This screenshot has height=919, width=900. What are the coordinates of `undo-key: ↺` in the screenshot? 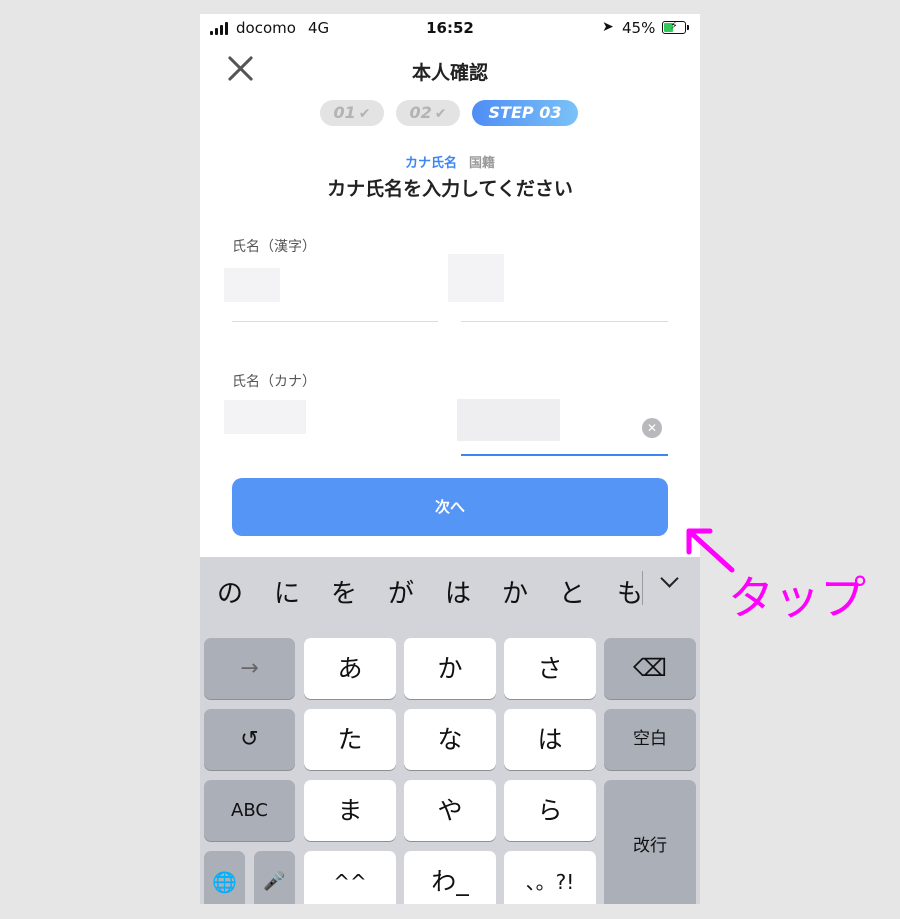 It's located at (249, 739).